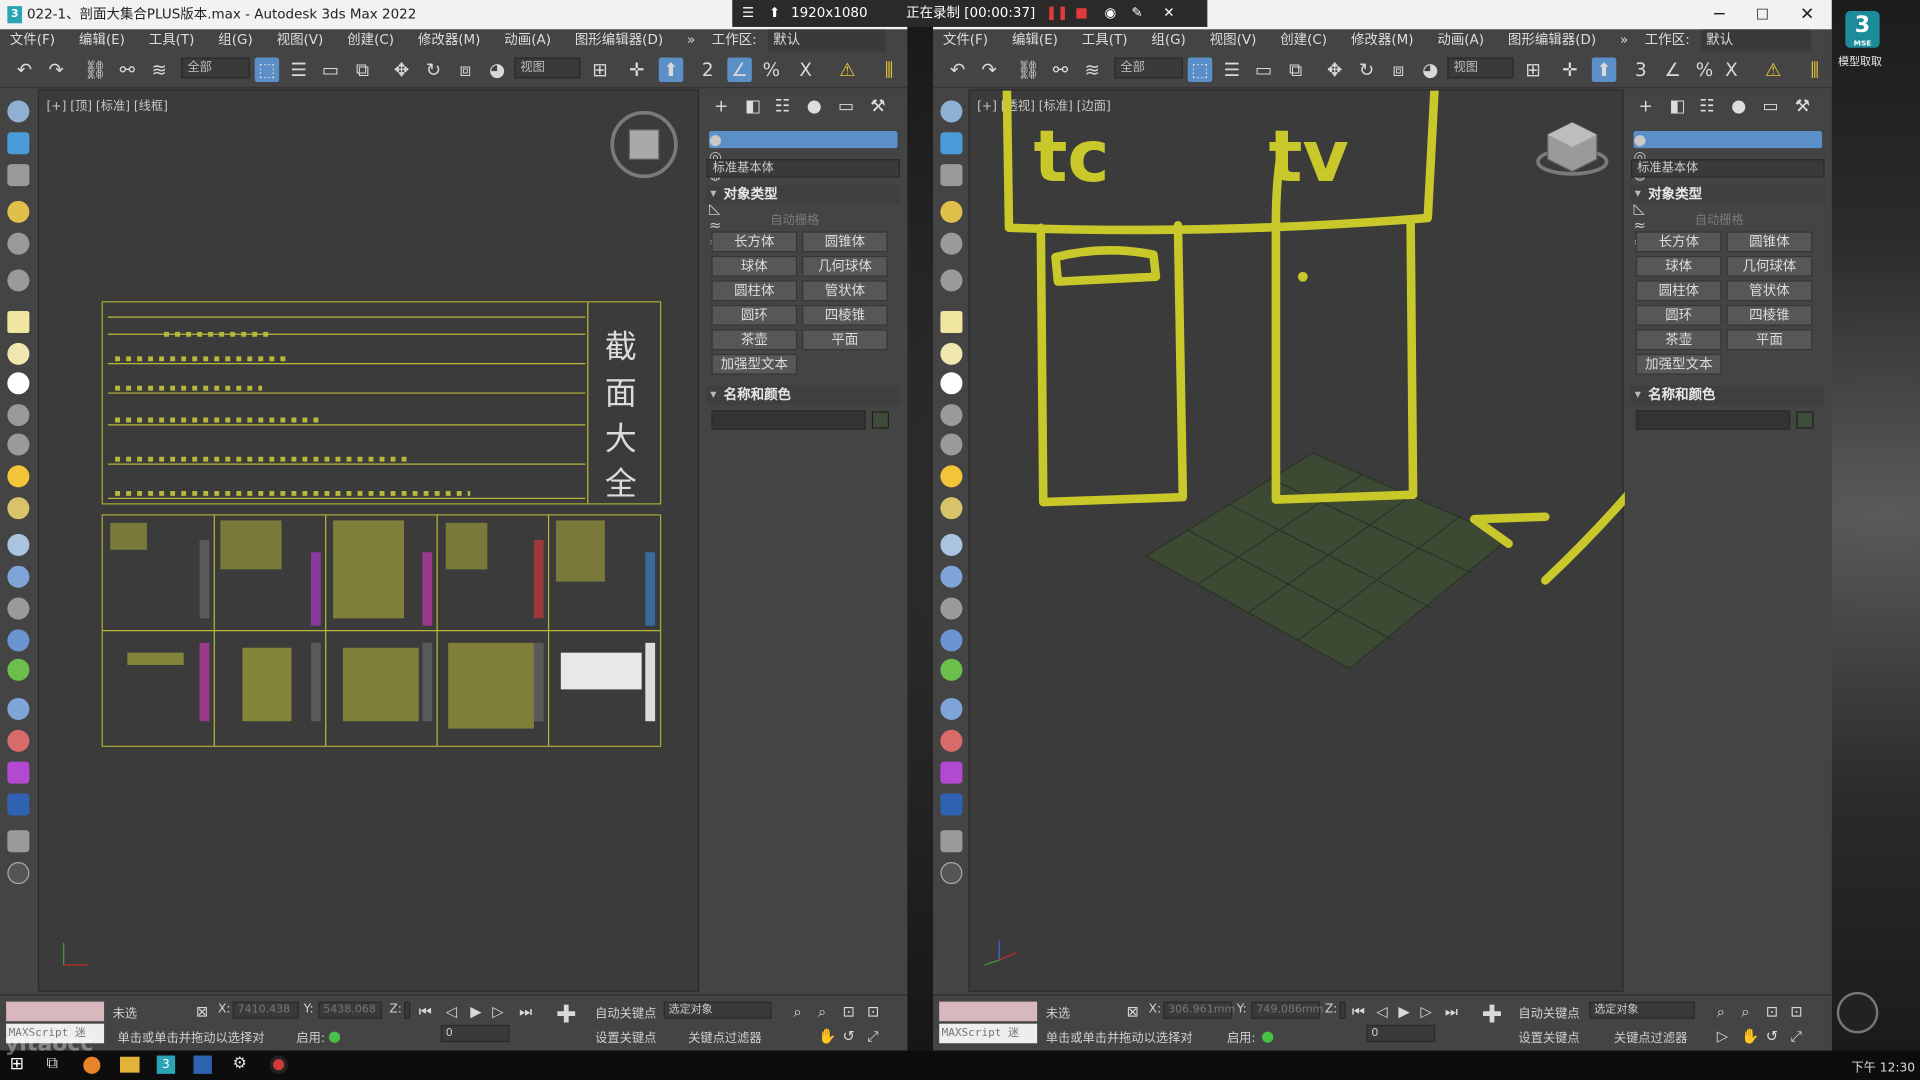 Image resolution: width=1920 pixels, height=1080 pixels. Describe the element at coordinates (202, 1064) in the screenshot. I see `taskbar-app-icon` at that location.